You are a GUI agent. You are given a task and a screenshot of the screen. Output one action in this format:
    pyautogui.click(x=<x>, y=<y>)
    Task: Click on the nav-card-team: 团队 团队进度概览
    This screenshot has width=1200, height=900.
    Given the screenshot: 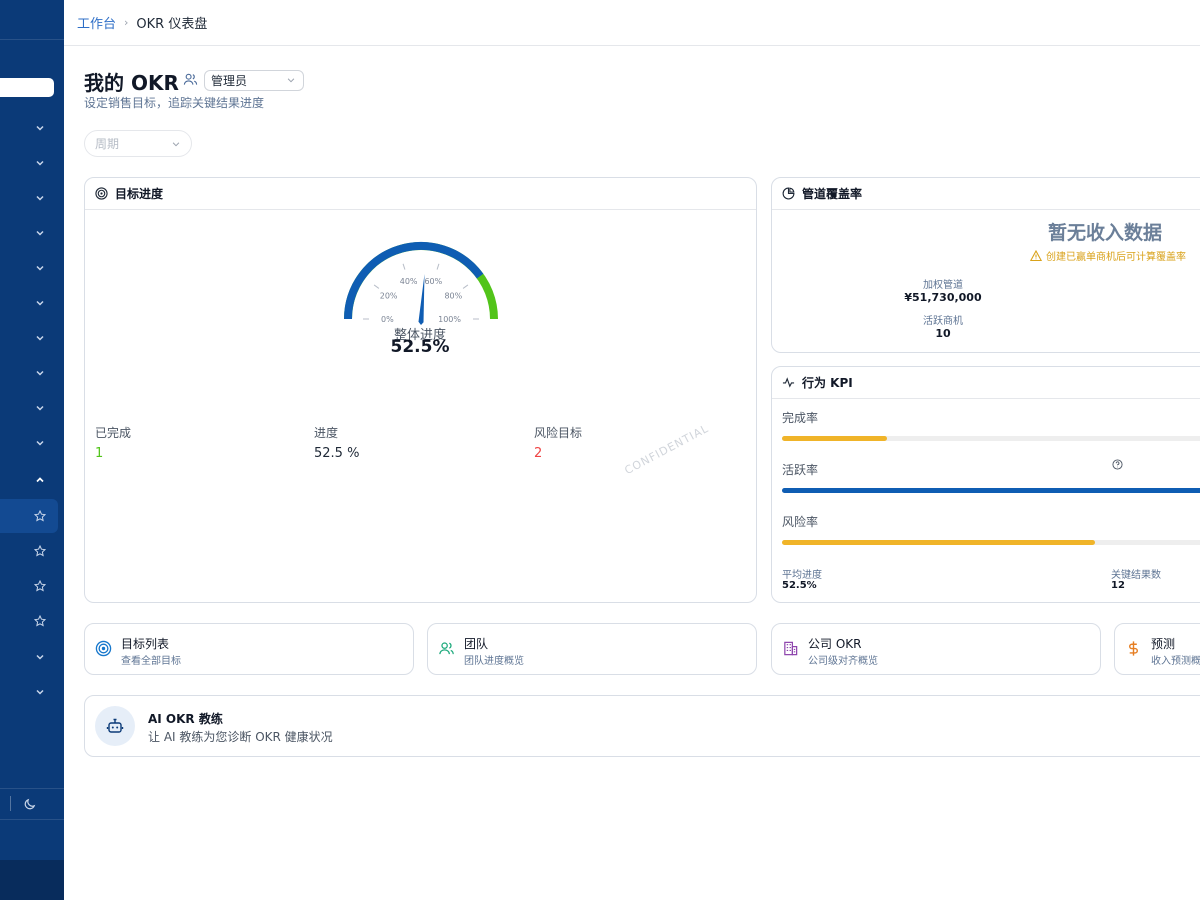 What is the action you would take?
    pyautogui.click(x=592, y=649)
    